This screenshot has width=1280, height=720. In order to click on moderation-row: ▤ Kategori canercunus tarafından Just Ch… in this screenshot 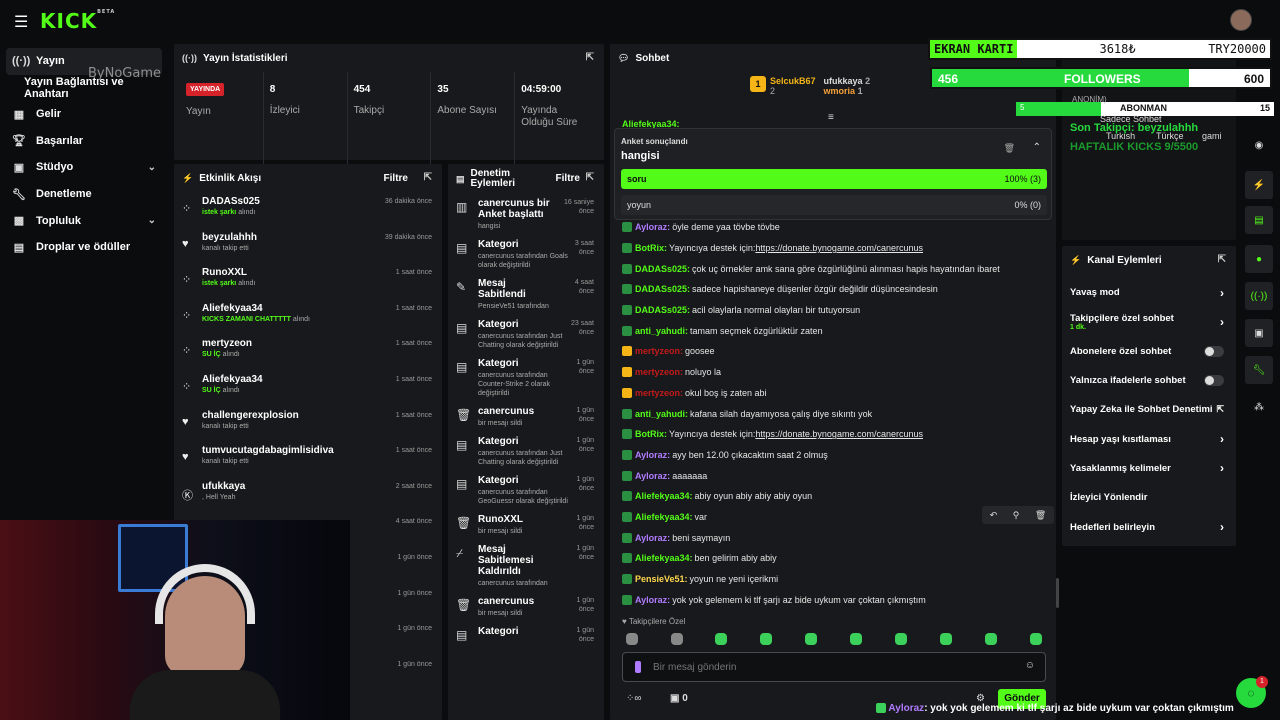, I will do `click(525, 334)`.